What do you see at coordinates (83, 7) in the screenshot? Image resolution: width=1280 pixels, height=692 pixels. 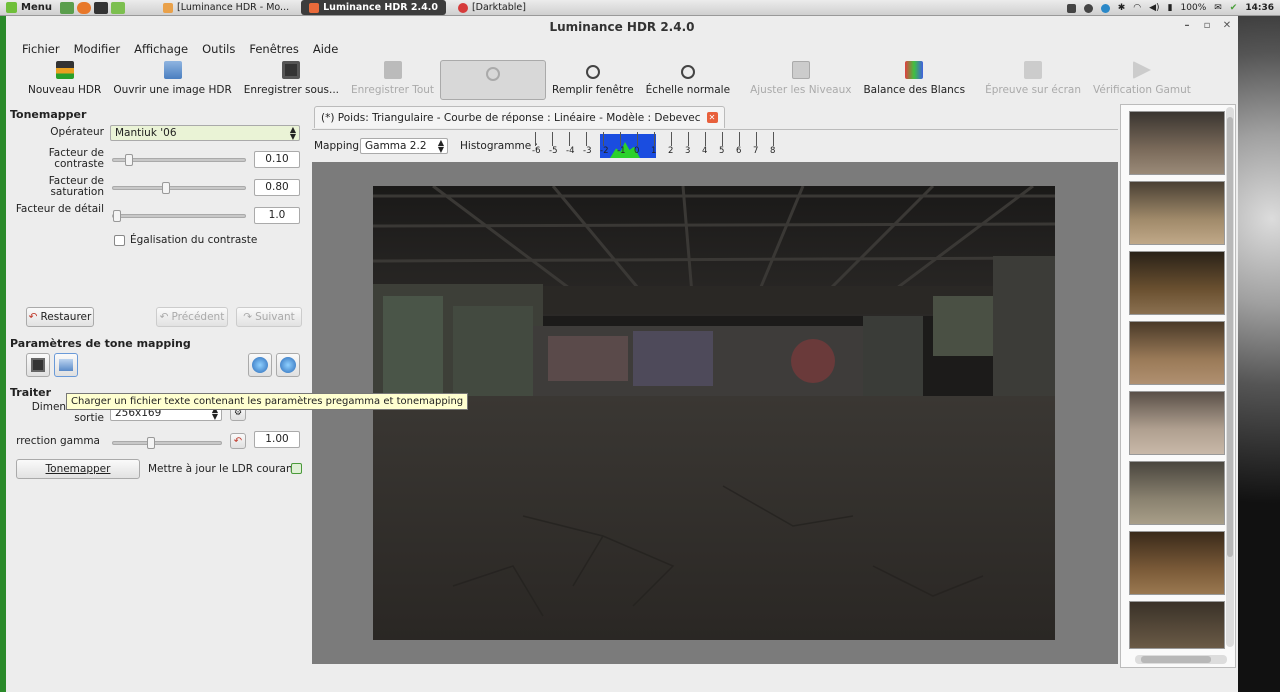 I see `firefox-icon` at bounding box center [83, 7].